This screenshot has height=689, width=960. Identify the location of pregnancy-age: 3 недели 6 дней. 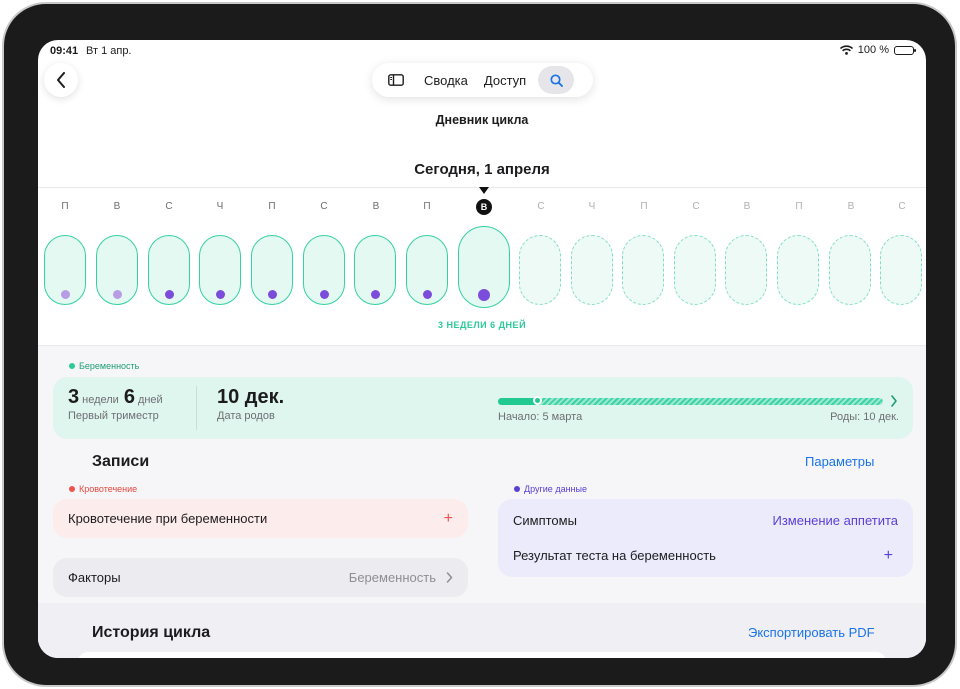
(115, 397).